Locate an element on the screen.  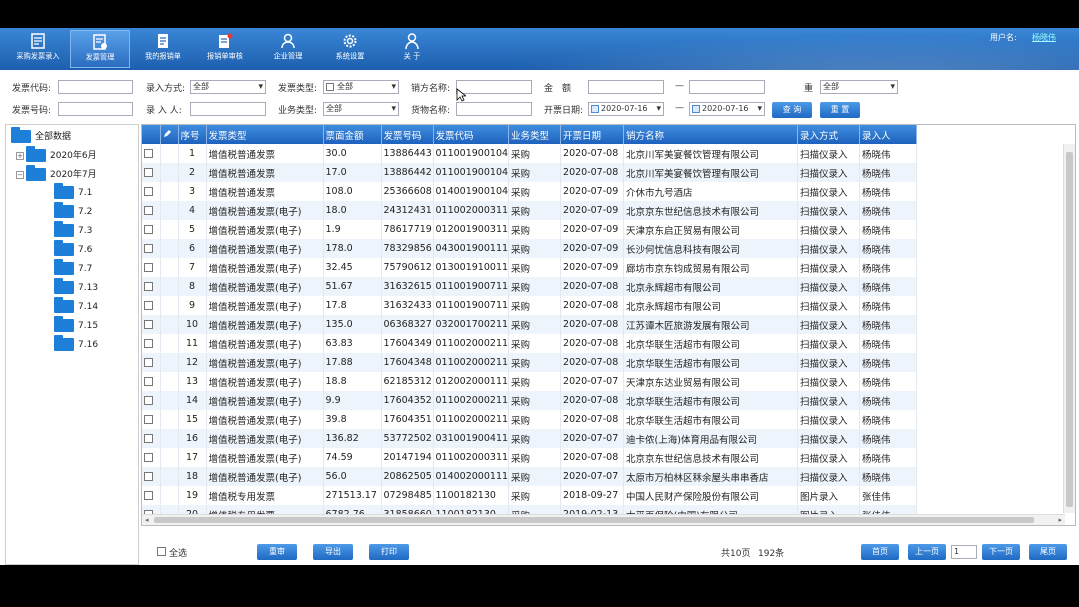
amount-max-input is located at coordinates (727, 87).